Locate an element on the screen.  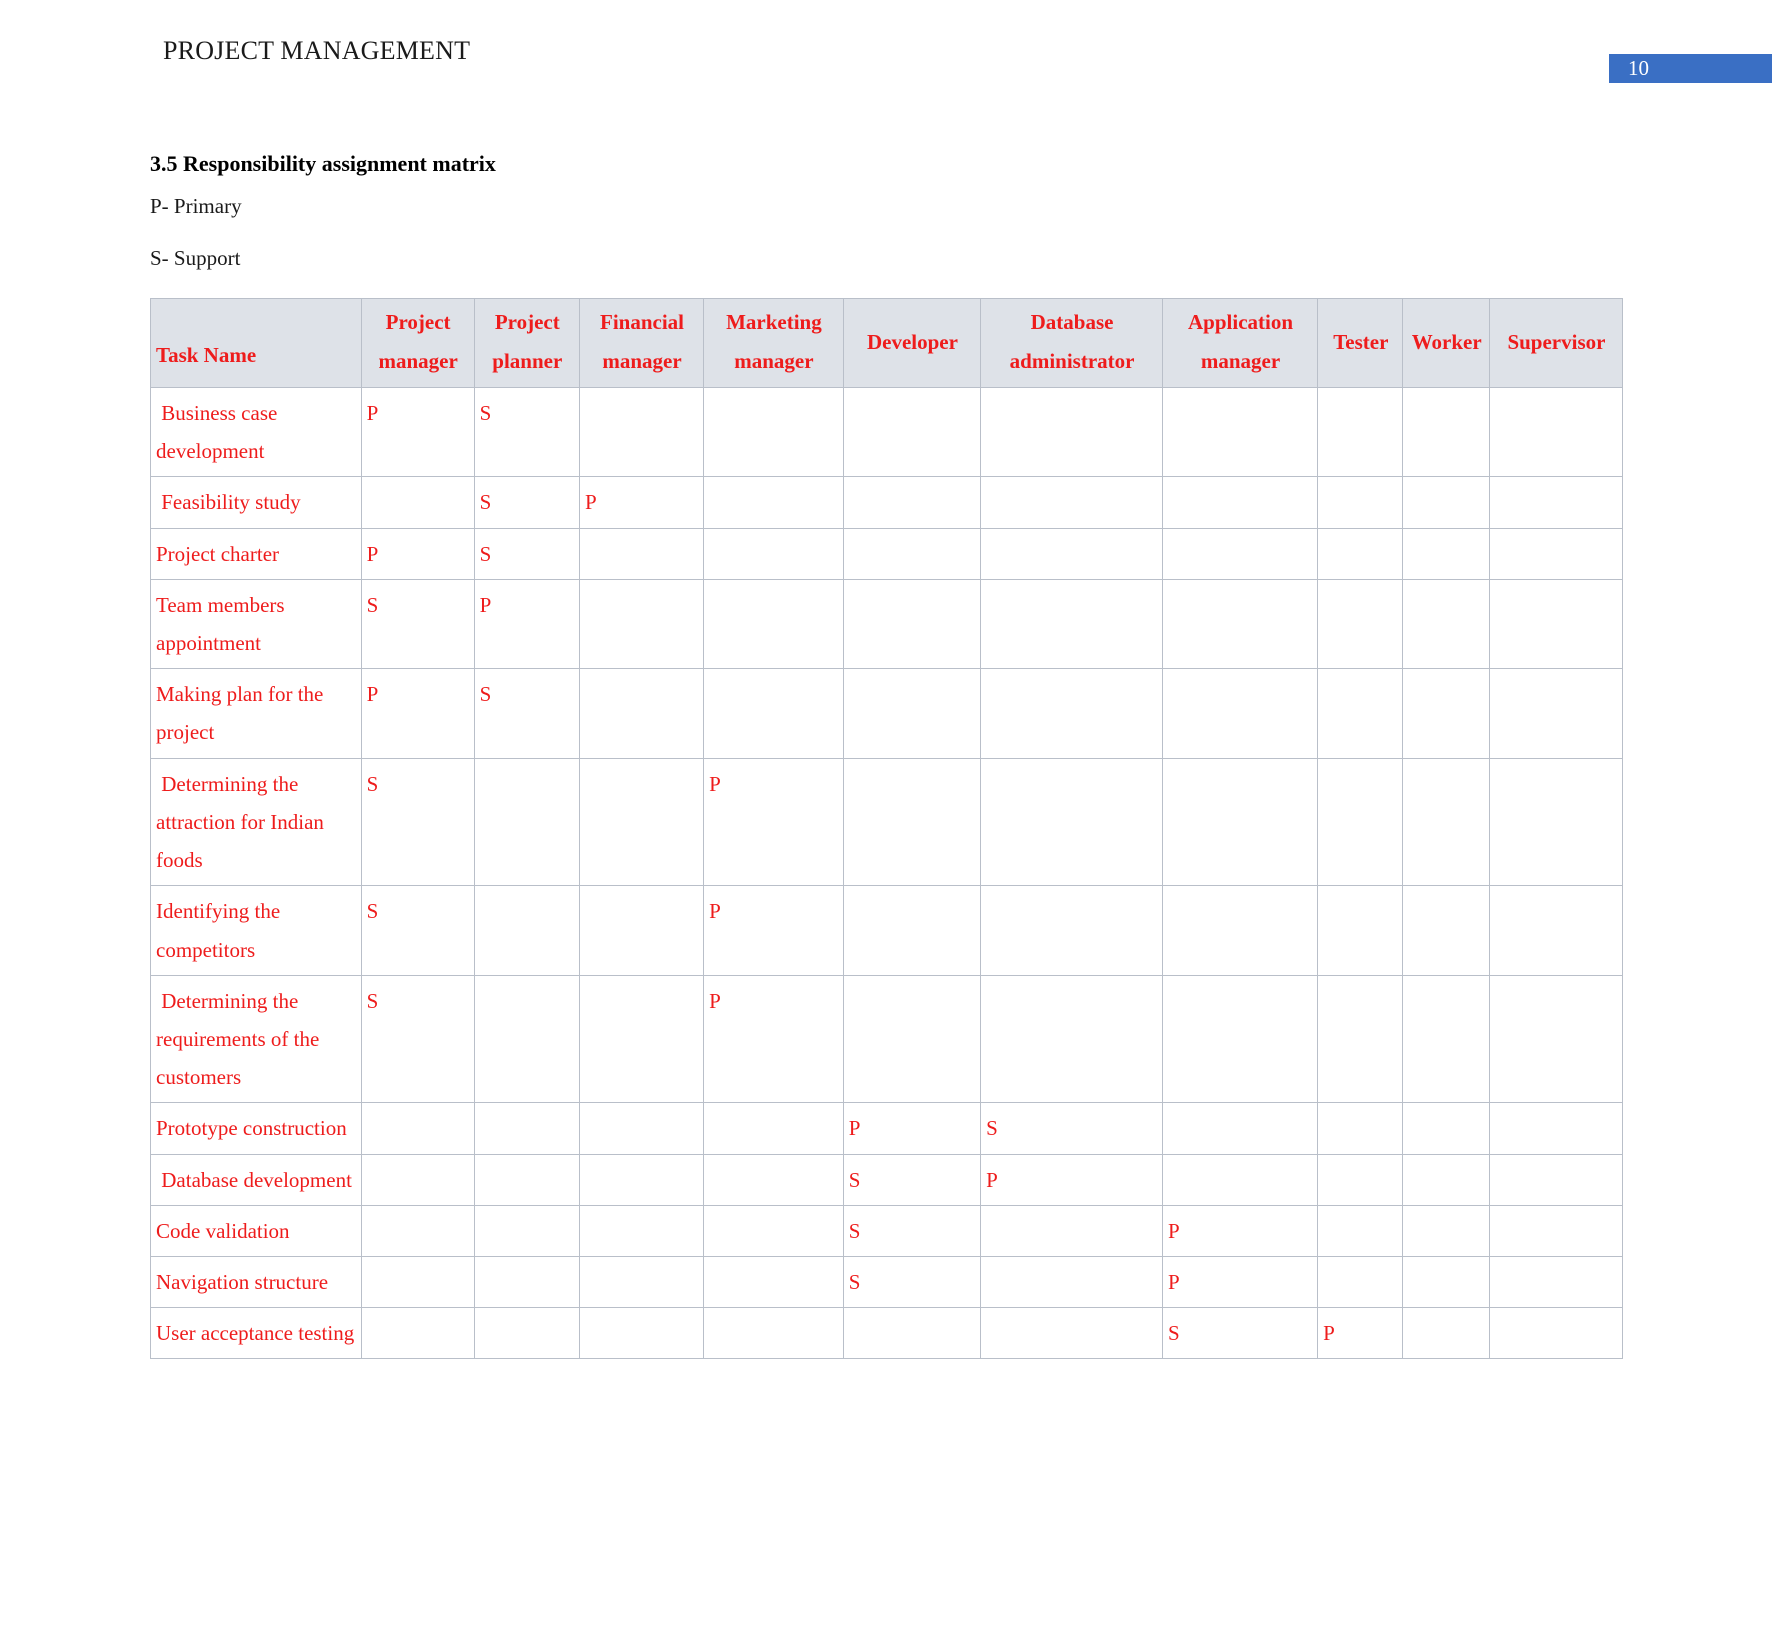
table-row: Identifying the competitors S P is located at coordinates (887, 930).